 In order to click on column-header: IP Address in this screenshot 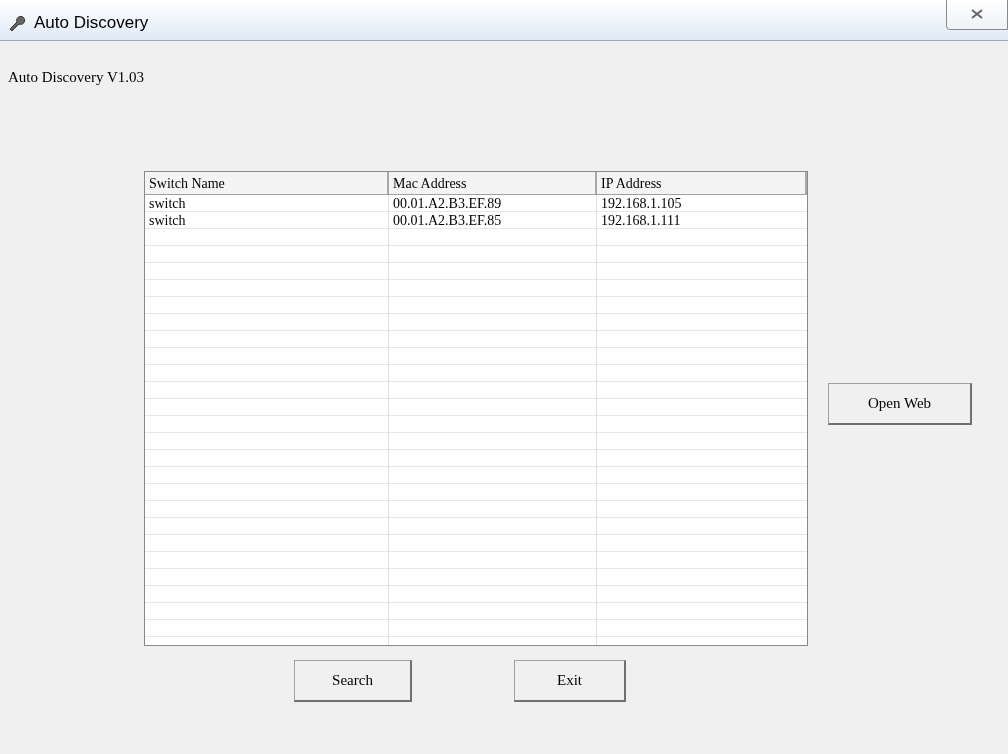, I will do `click(702, 183)`.